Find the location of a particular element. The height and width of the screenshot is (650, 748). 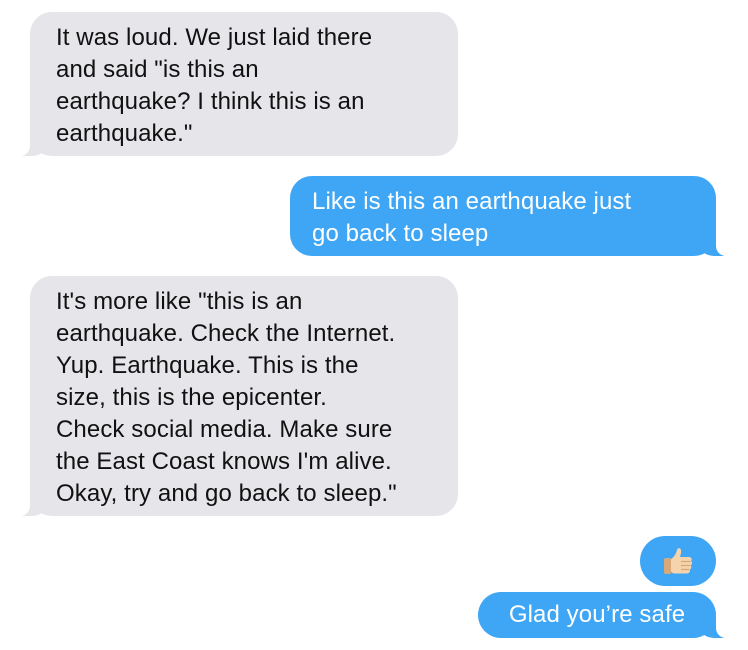

outgoing-message-bubble: Glad you’re safe is located at coordinates (604, 615).